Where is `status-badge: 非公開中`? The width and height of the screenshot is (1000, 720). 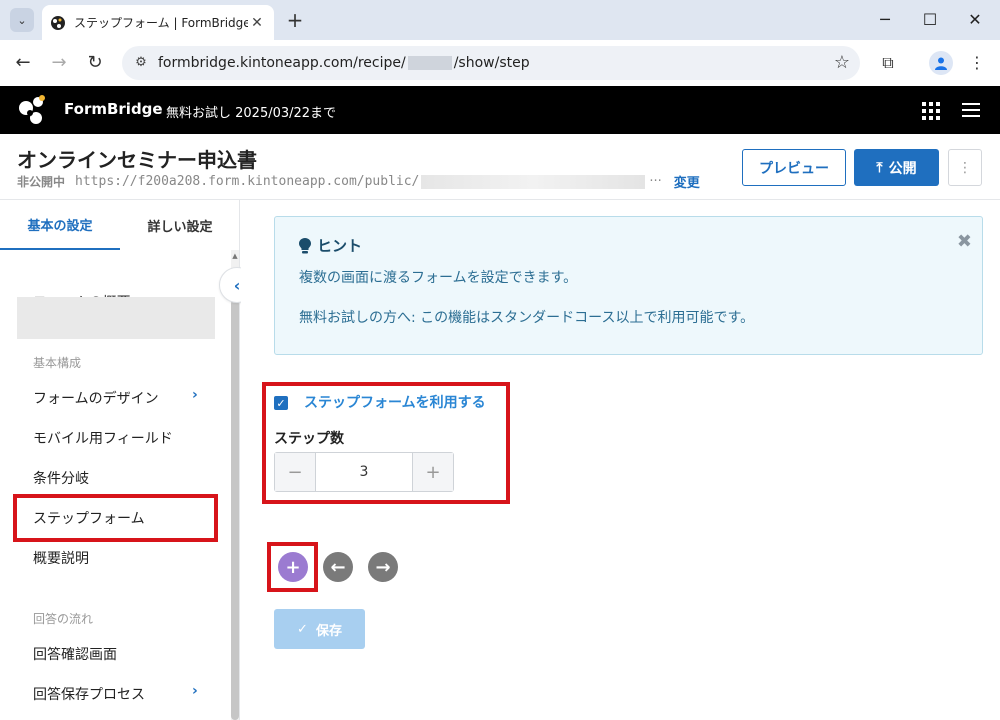
status-badge: 非公開中 is located at coordinates (41, 182).